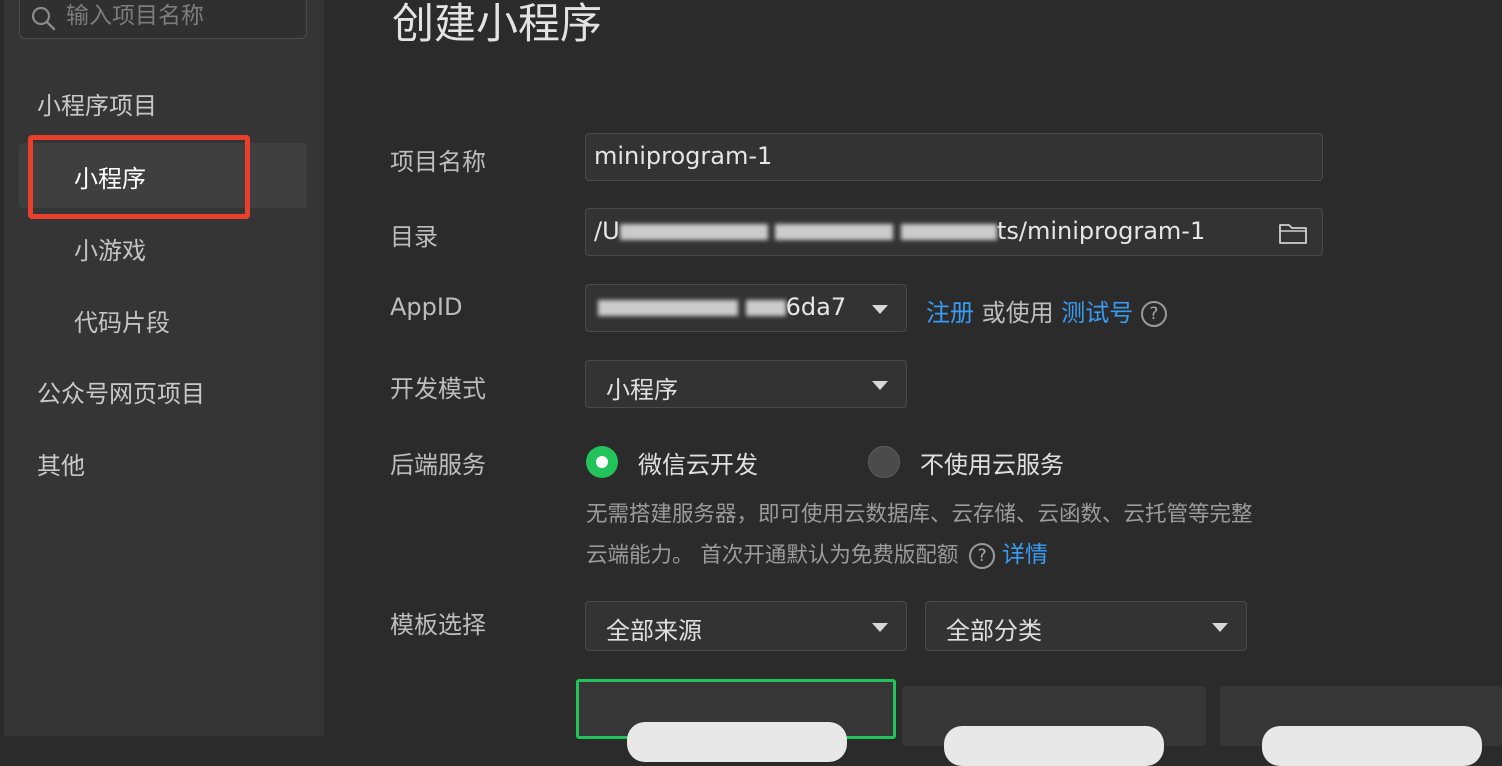 The width and height of the screenshot is (1502, 766). What do you see at coordinates (736, 720) in the screenshot?
I see `template-card-selected` at bounding box center [736, 720].